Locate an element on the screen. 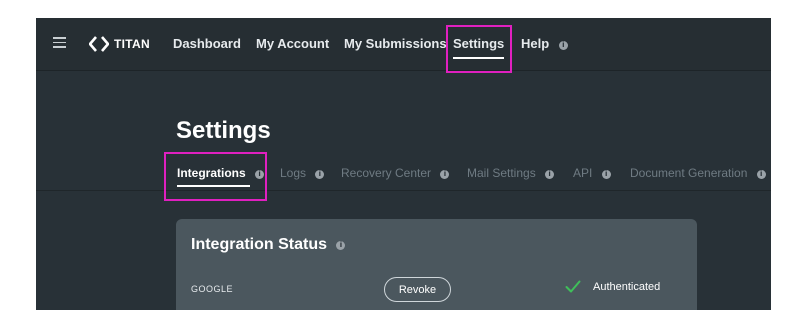  auth-status-text: Authenticated is located at coordinates (627, 286).